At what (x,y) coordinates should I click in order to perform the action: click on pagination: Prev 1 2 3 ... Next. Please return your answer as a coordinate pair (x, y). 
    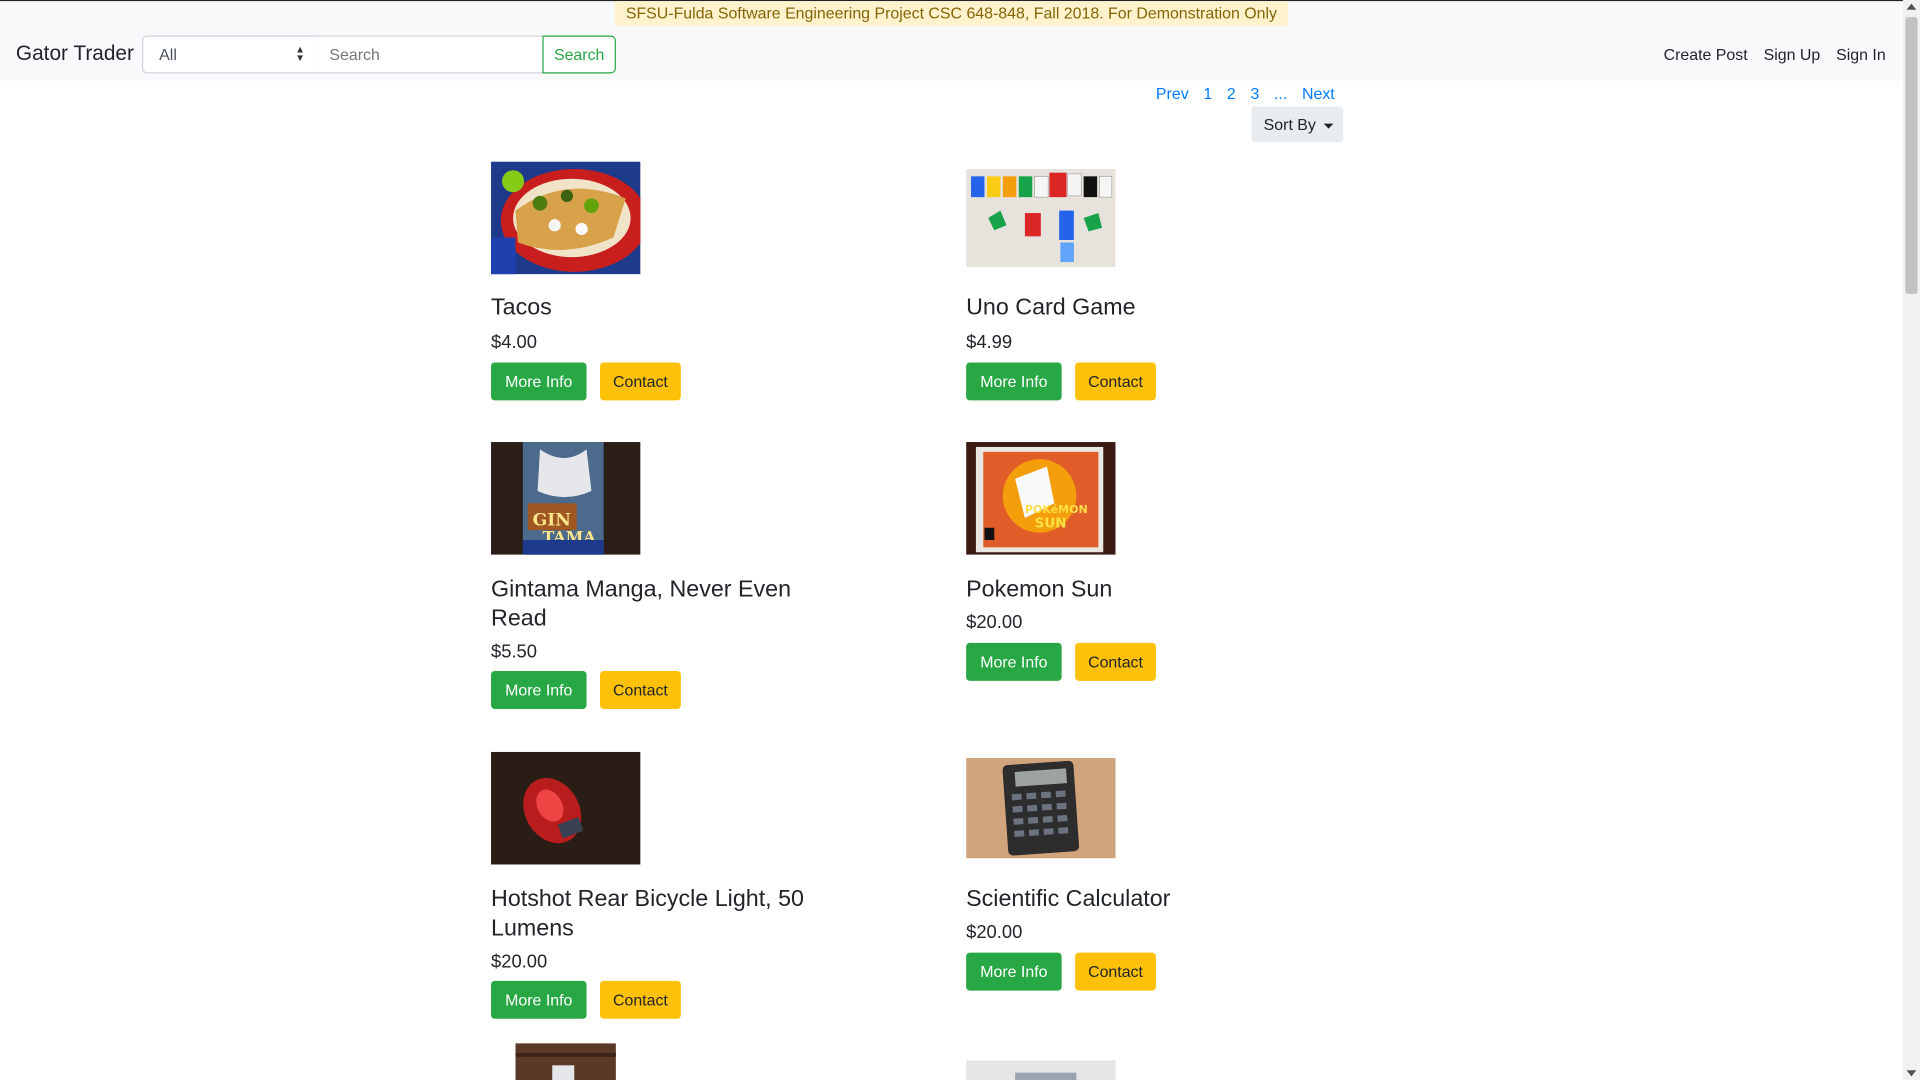
    Looking at the image, I should click on (1245, 93).